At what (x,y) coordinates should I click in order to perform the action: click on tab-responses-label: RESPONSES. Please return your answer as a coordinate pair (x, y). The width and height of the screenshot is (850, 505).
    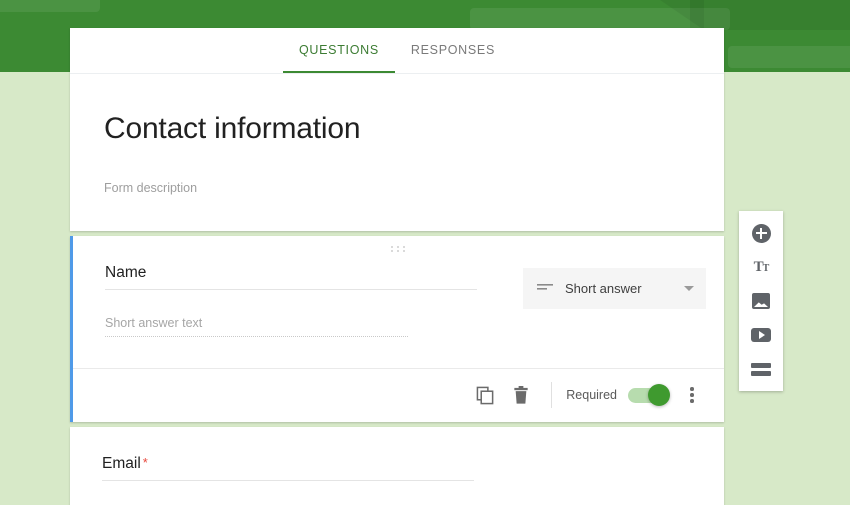
    Looking at the image, I should click on (453, 50).